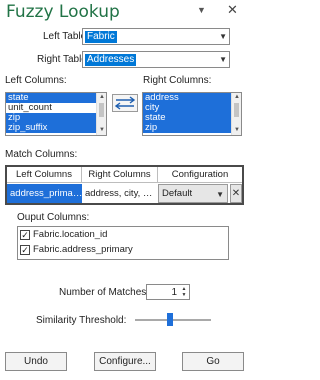 This screenshot has height=380, width=320. I want to click on column-header: Right Columns, so click(120, 175).